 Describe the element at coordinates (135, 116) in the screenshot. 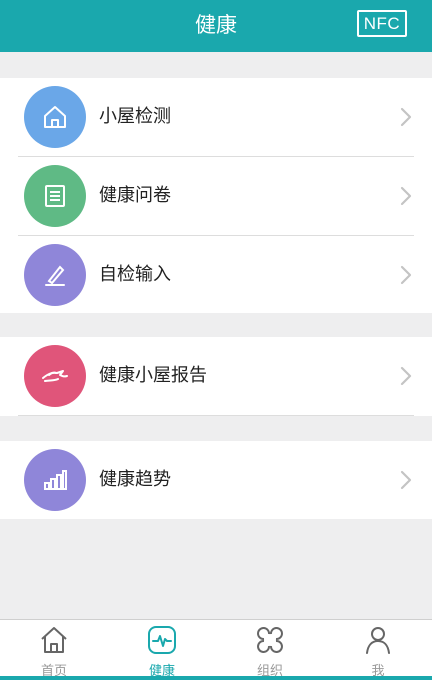

I see `menu-item-label: 小屋检测` at that location.